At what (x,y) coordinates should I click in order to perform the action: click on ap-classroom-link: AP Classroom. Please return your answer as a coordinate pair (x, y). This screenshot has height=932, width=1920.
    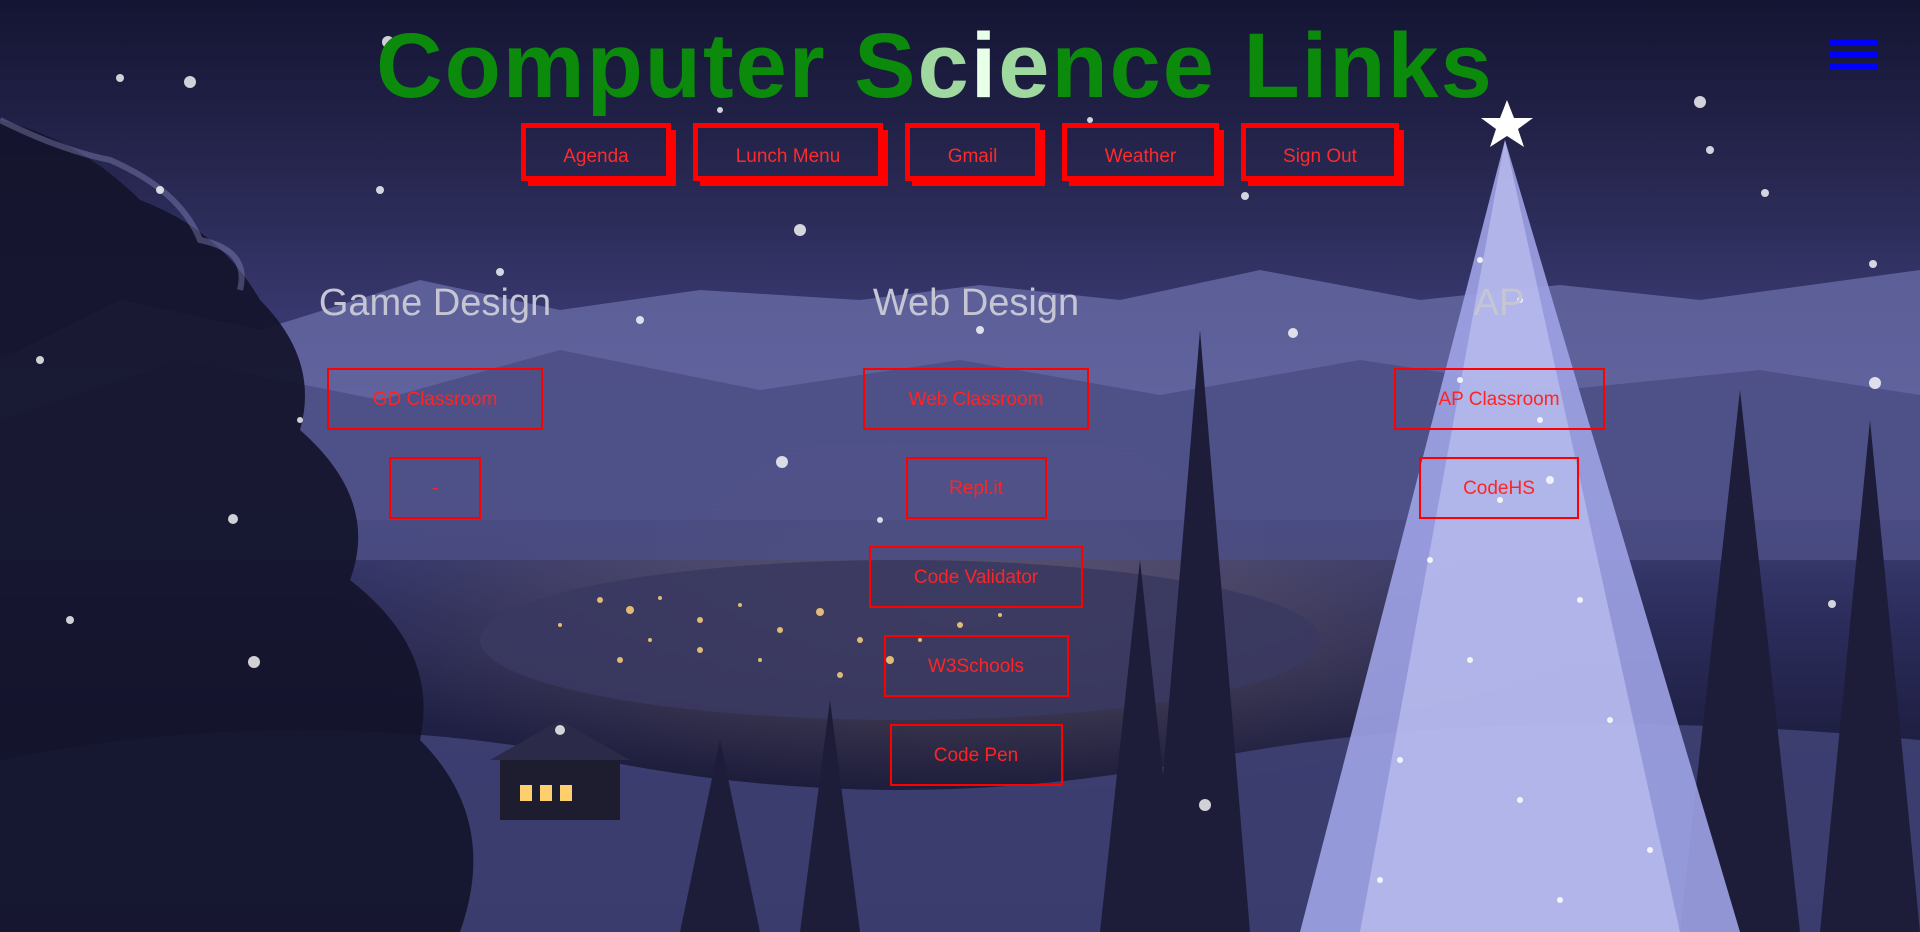
    Looking at the image, I should click on (1499, 399).